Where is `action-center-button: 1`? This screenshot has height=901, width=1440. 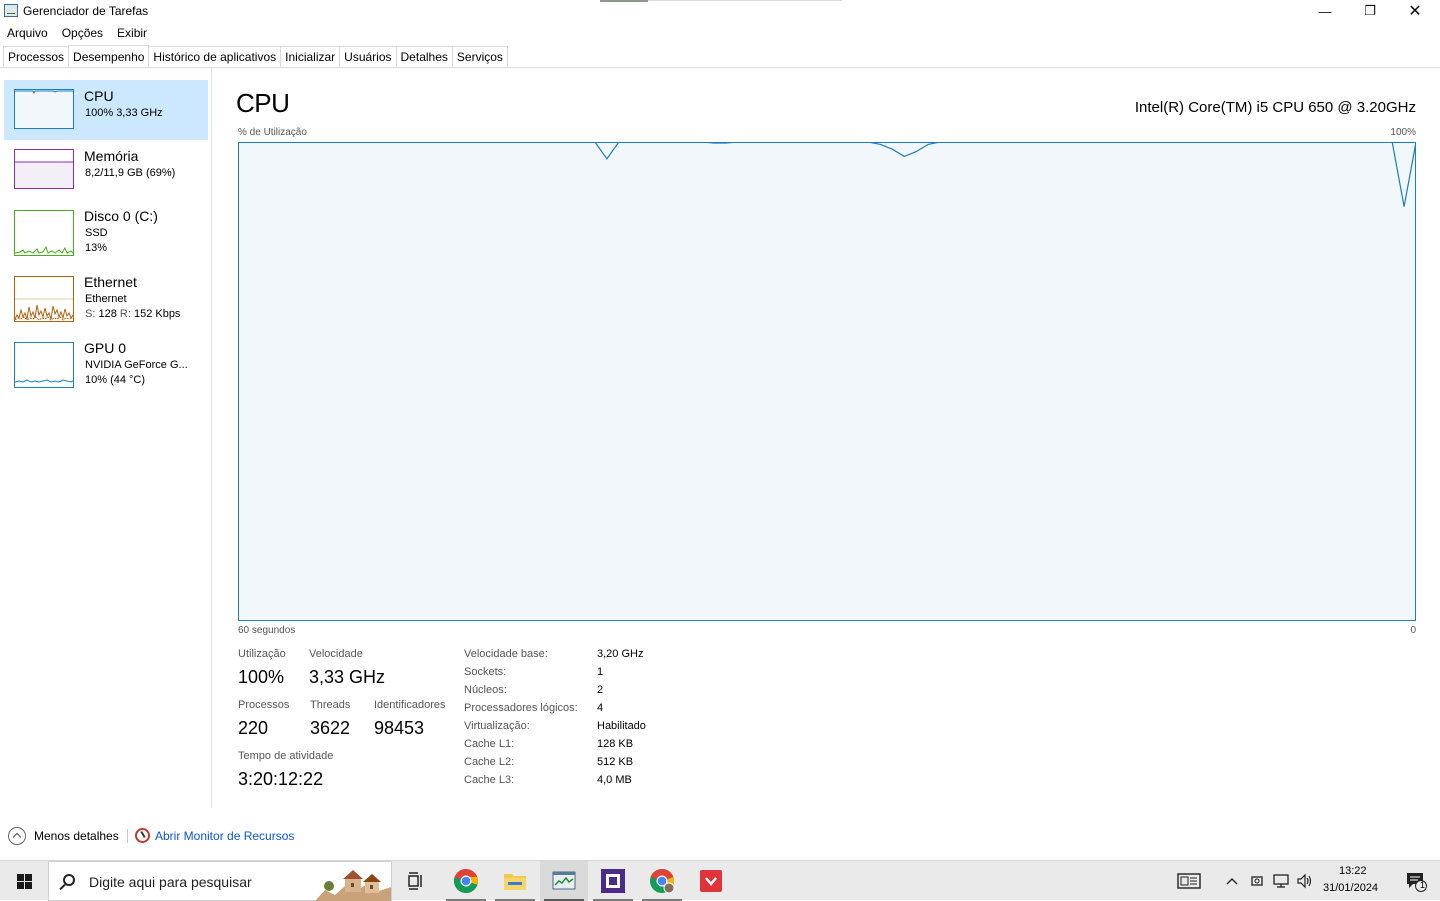
action-center-button: 1 is located at coordinates (1416, 881).